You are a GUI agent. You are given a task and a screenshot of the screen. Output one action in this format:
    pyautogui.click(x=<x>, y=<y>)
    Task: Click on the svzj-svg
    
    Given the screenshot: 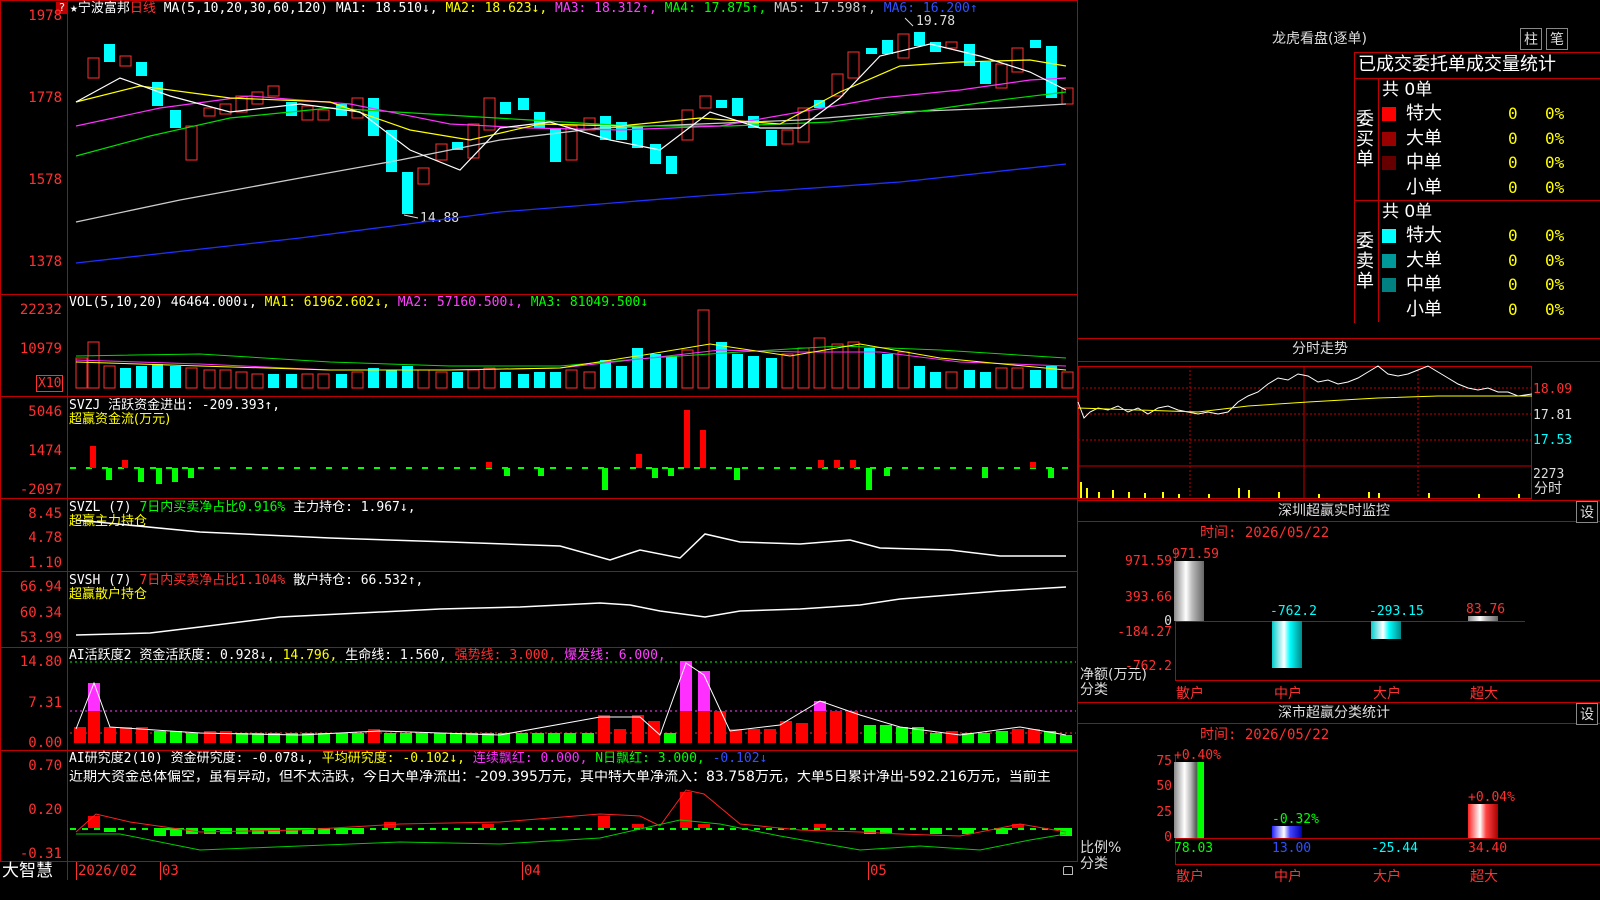 What is the action you would take?
    pyautogui.click(x=573, y=450)
    